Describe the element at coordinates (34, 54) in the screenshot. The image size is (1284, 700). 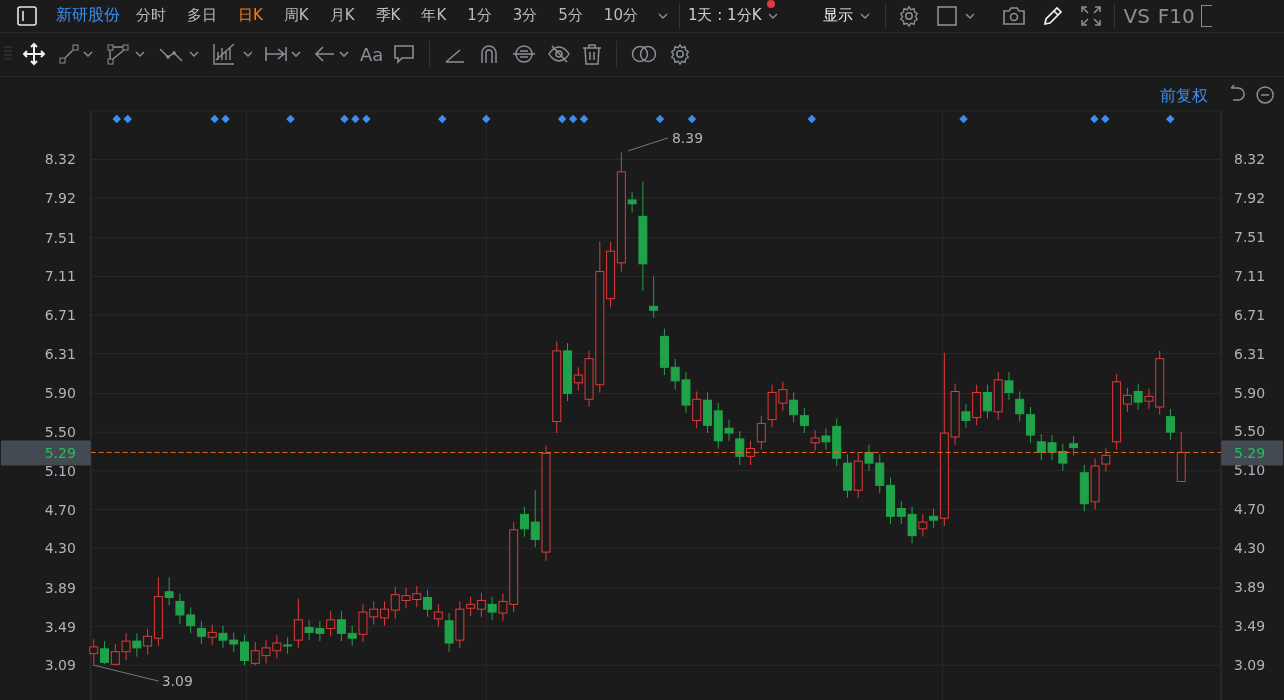
I see `move-icon` at that location.